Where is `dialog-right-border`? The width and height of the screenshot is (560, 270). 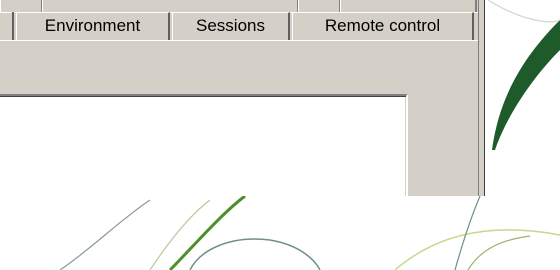
dialog-right-border is located at coordinates (481, 98).